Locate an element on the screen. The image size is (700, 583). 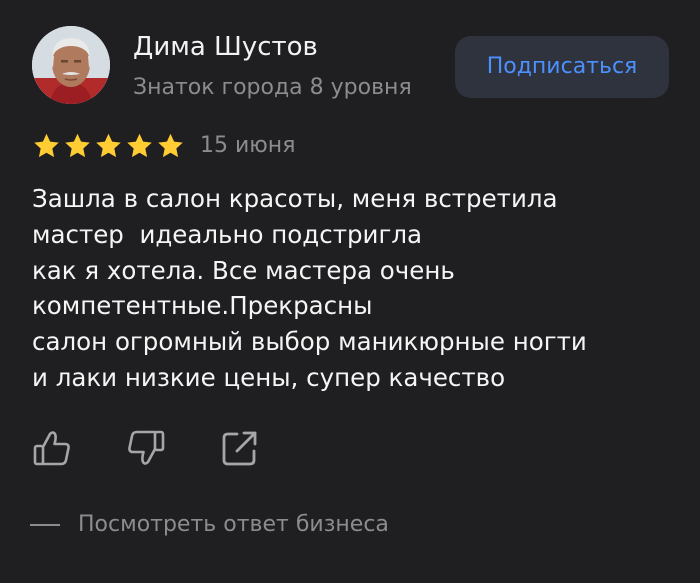
thumbs-up-icon is located at coordinates (51, 448).